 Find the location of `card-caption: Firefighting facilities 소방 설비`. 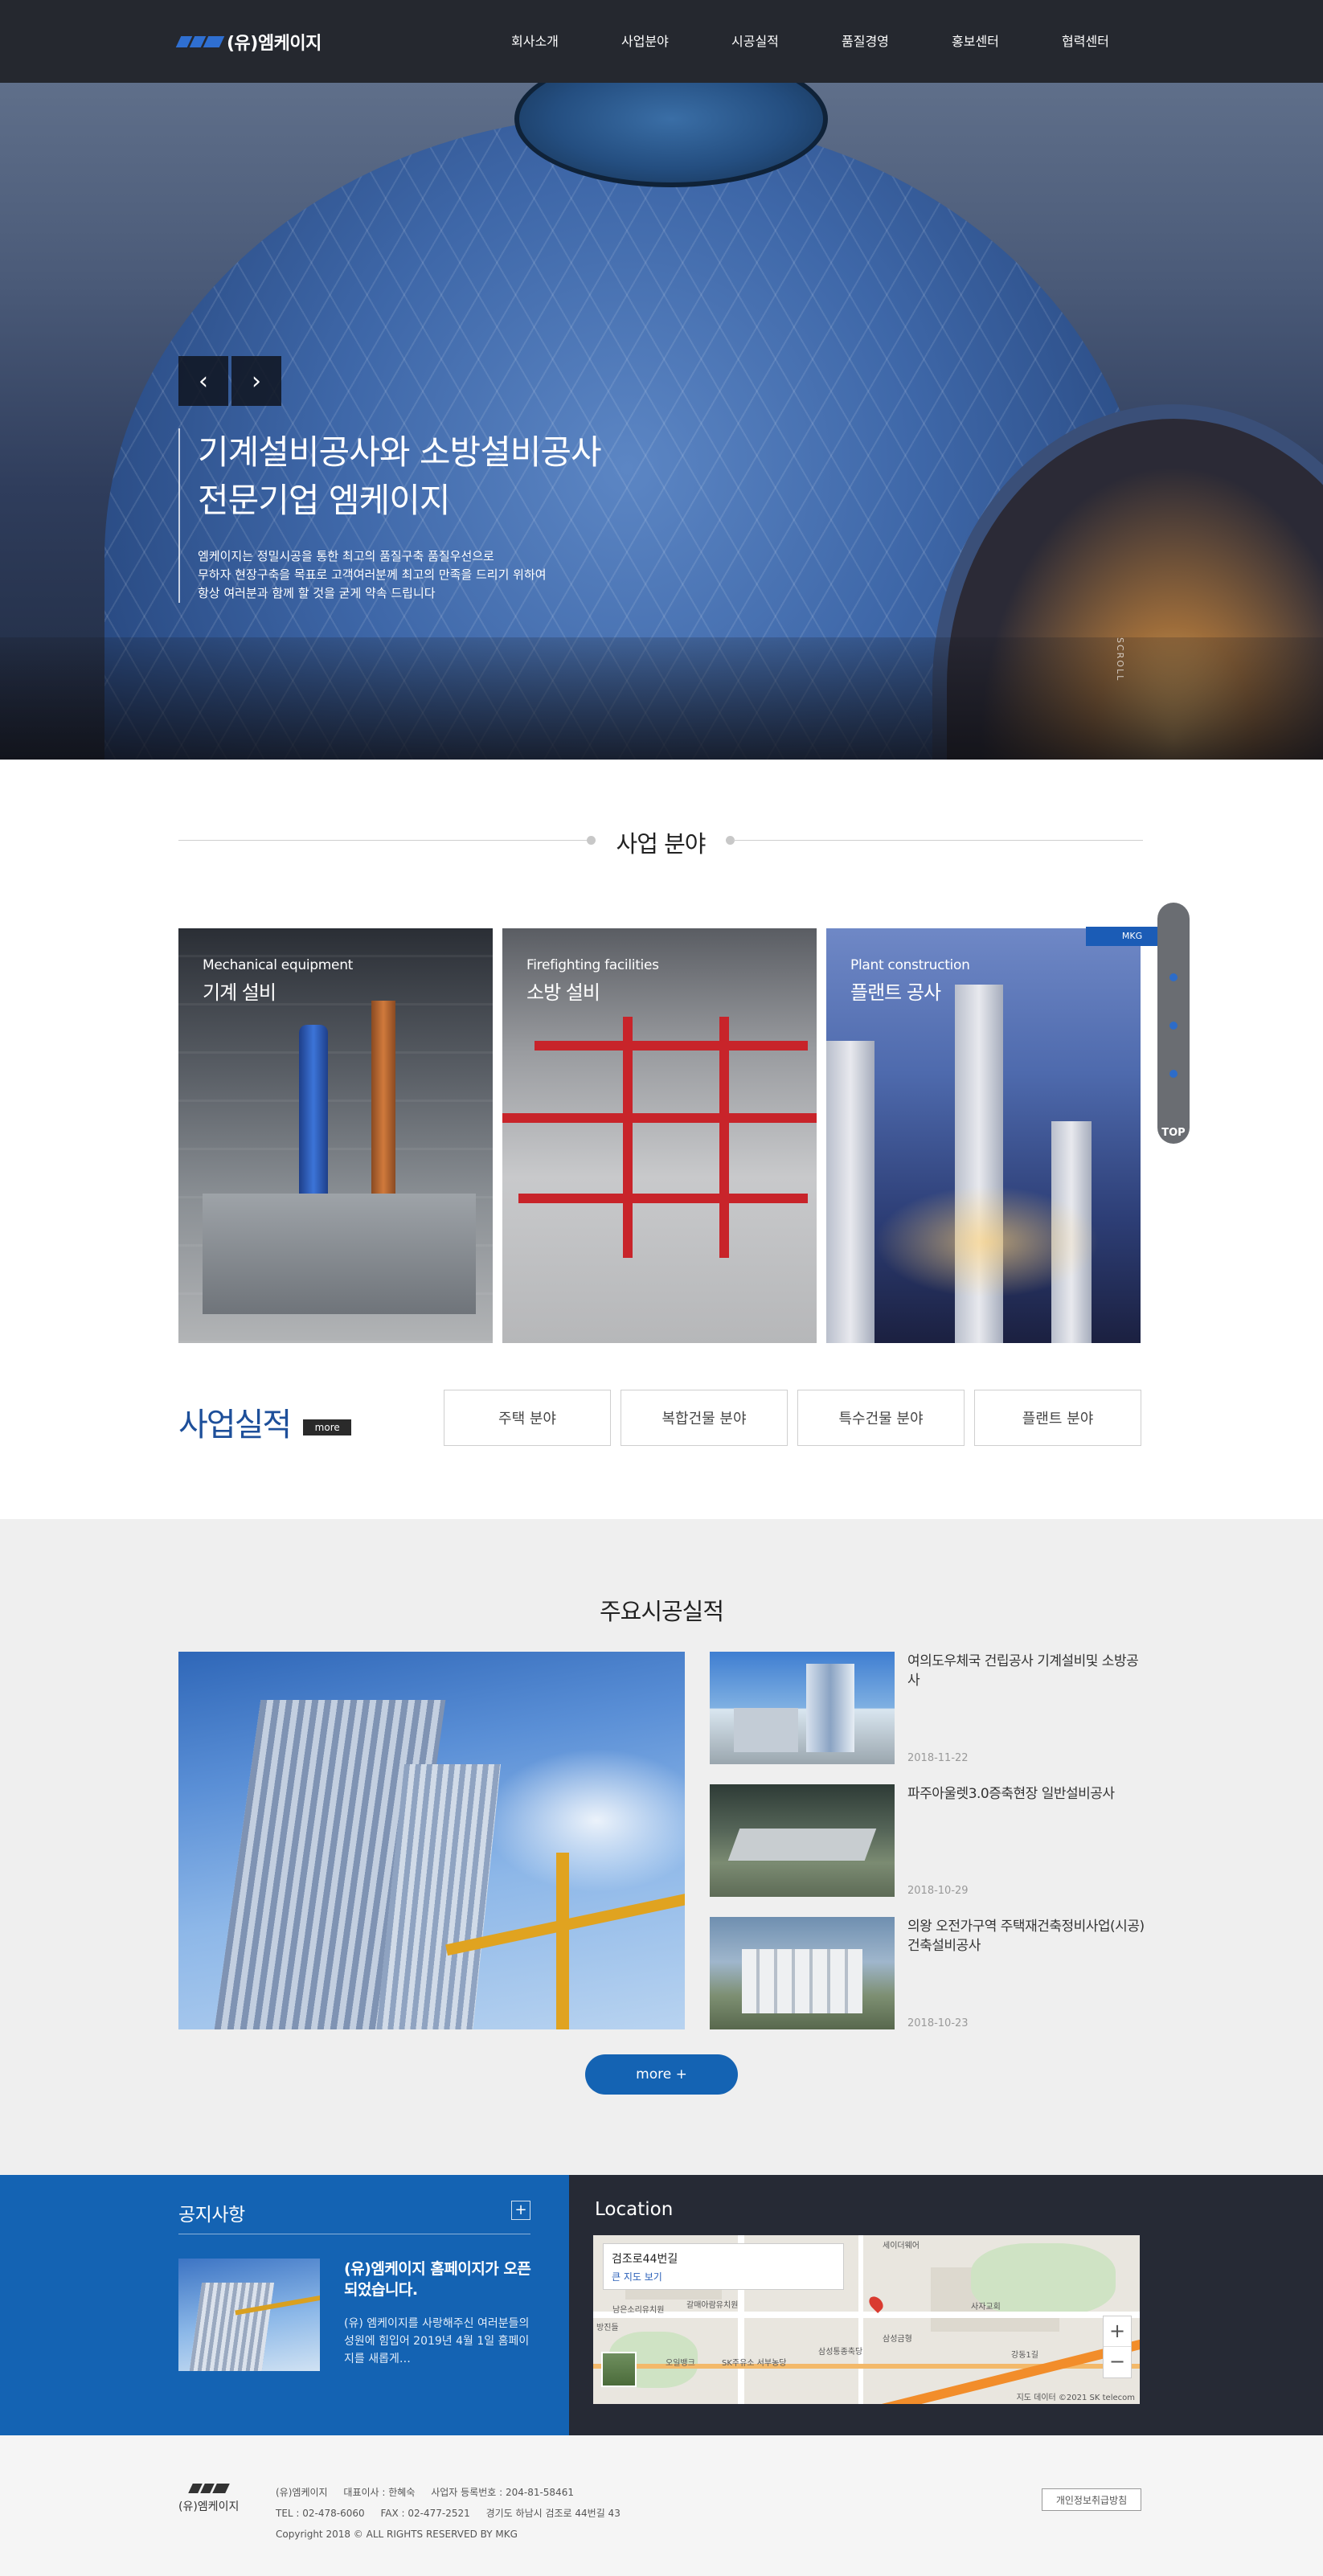

card-caption: Firefighting facilities 소방 설비 is located at coordinates (593, 981).